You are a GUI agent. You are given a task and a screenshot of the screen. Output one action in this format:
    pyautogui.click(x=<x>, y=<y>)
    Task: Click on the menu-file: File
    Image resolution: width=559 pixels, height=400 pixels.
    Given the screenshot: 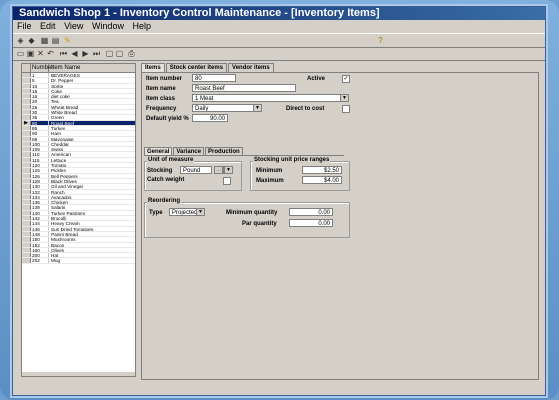 What is the action you would take?
    pyautogui.click(x=24, y=26)
    